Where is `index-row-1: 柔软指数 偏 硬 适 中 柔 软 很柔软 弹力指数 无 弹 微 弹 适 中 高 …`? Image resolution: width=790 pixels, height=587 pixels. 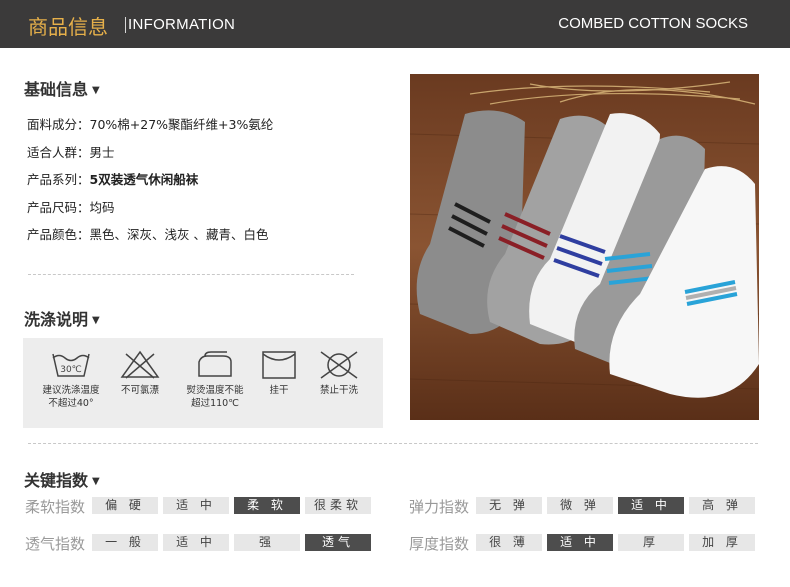 index-row-1: 柔软指数 偏 硬 适 中 柔 软 很柔软 弹力指数 无 弹 微 弹 适 中 高 … is located at coordinates (395, 506).